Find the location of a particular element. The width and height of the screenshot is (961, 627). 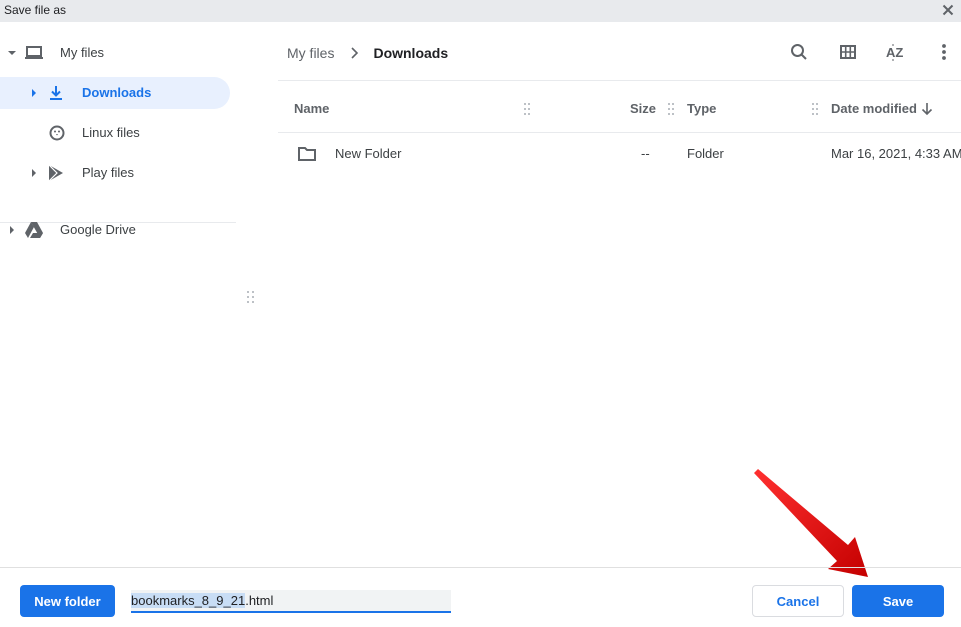

header-divider is located at coordinates (619, 132).